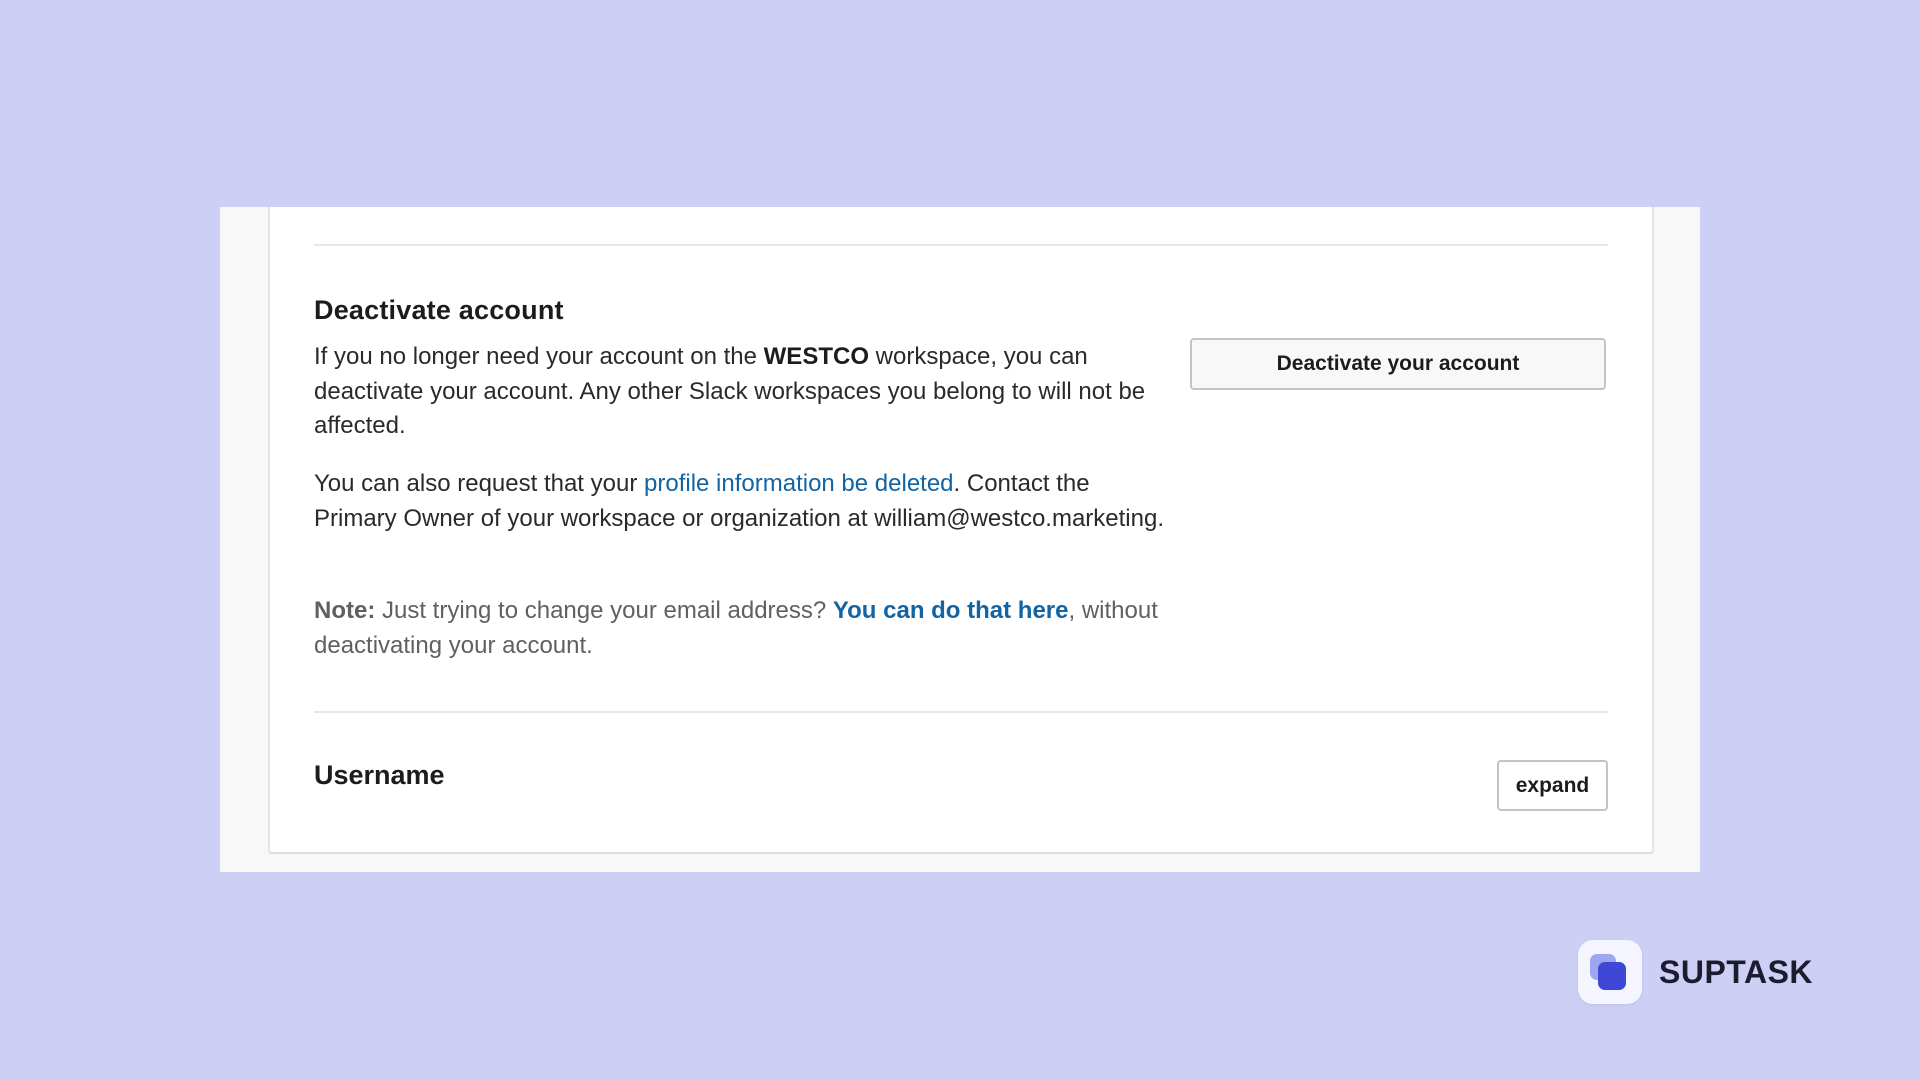  What do you see at coordinates (1552, 785) in the screenshot?
I see `username-expand-button: expand` at bounding box center [1552, 785].